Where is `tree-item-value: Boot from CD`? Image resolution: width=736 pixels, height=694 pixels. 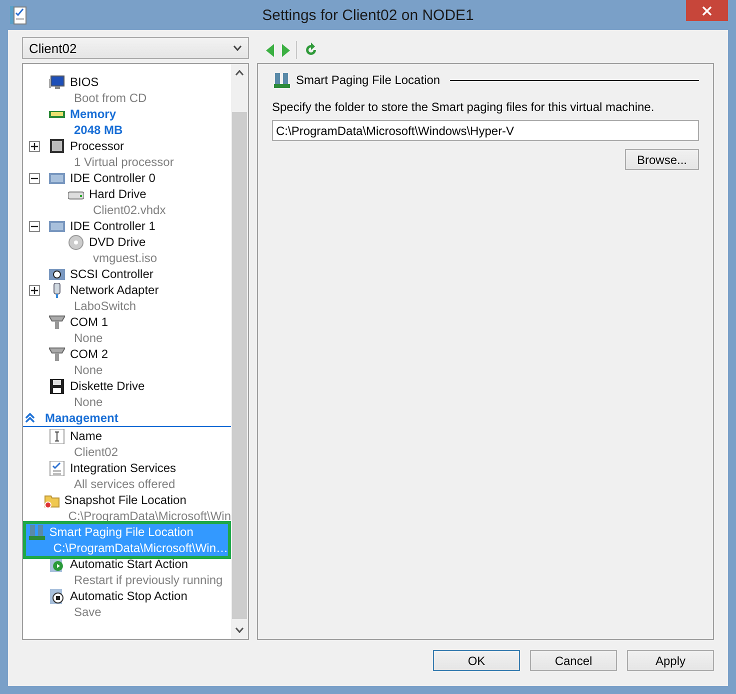 tree-item-value: Boot from CD is located at coordinates (110, 98).